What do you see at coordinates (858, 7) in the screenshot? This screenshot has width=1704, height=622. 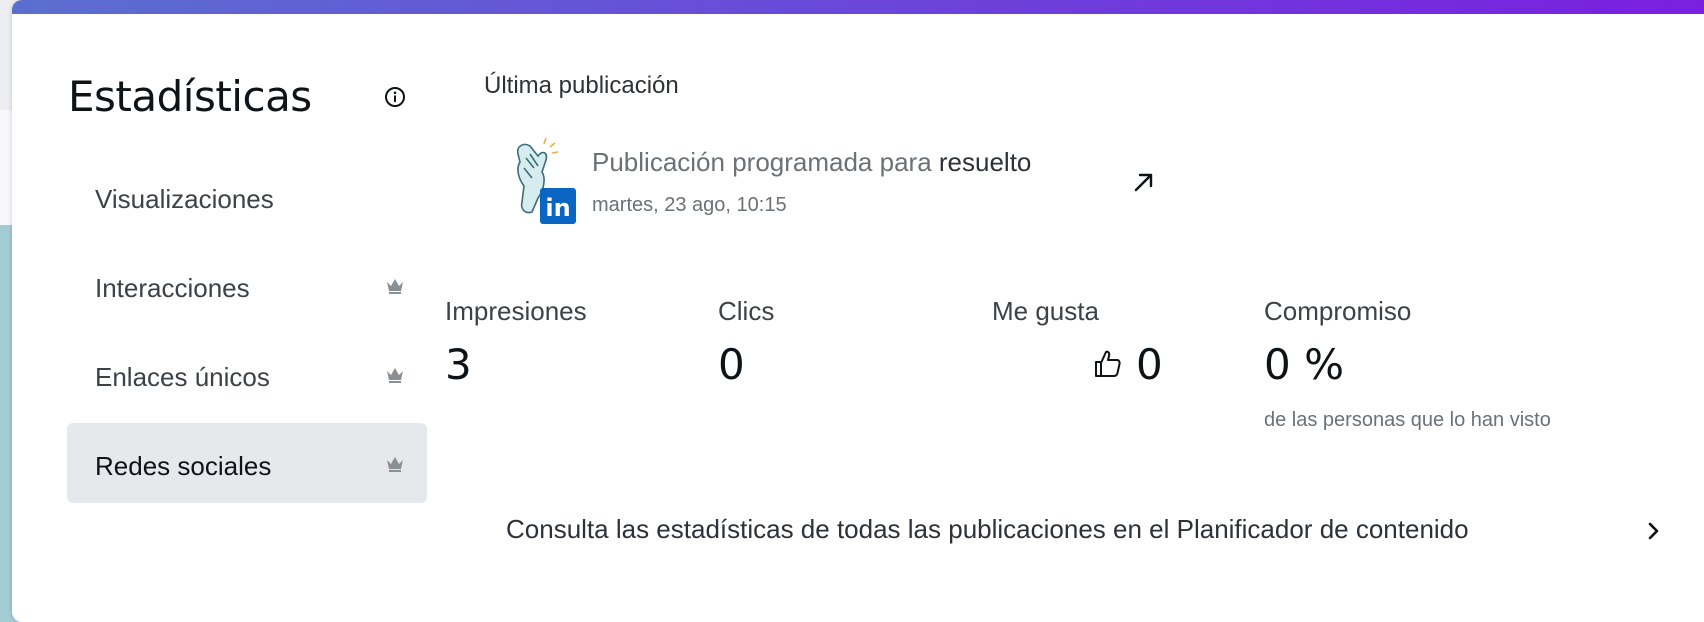 I see `panel-top-accent-bar` at bounding box center [858, 7].